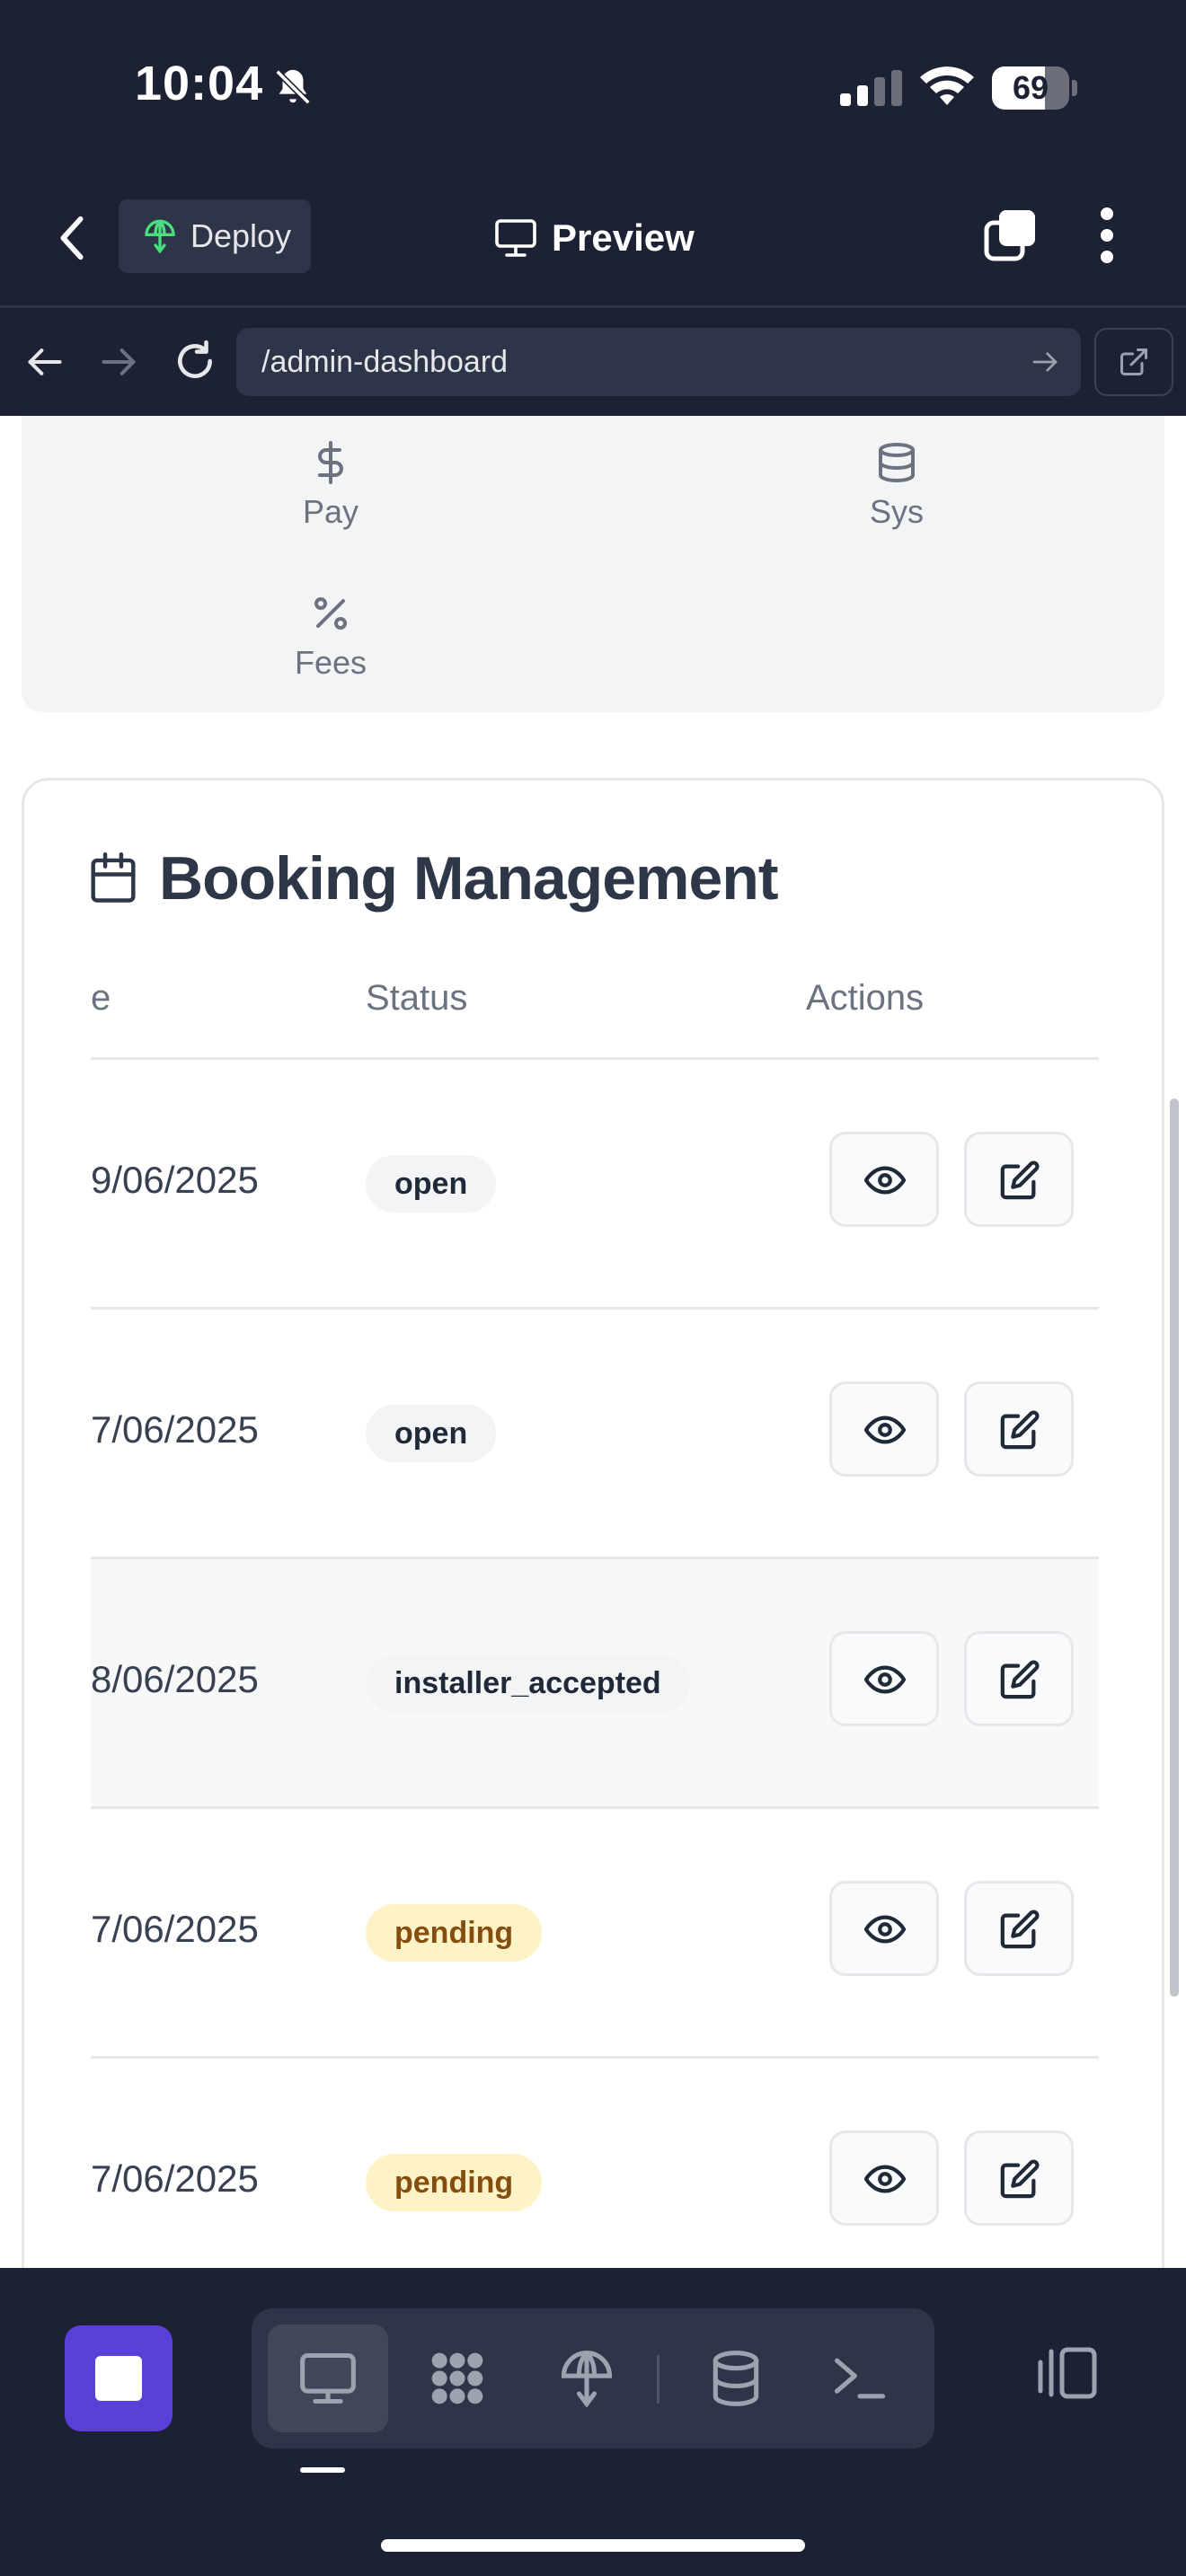  What do you see at coordinates (1067, 2373) in the screenshot?
I see `layout-toggle-icon` at bounding box center [1067, 2373].